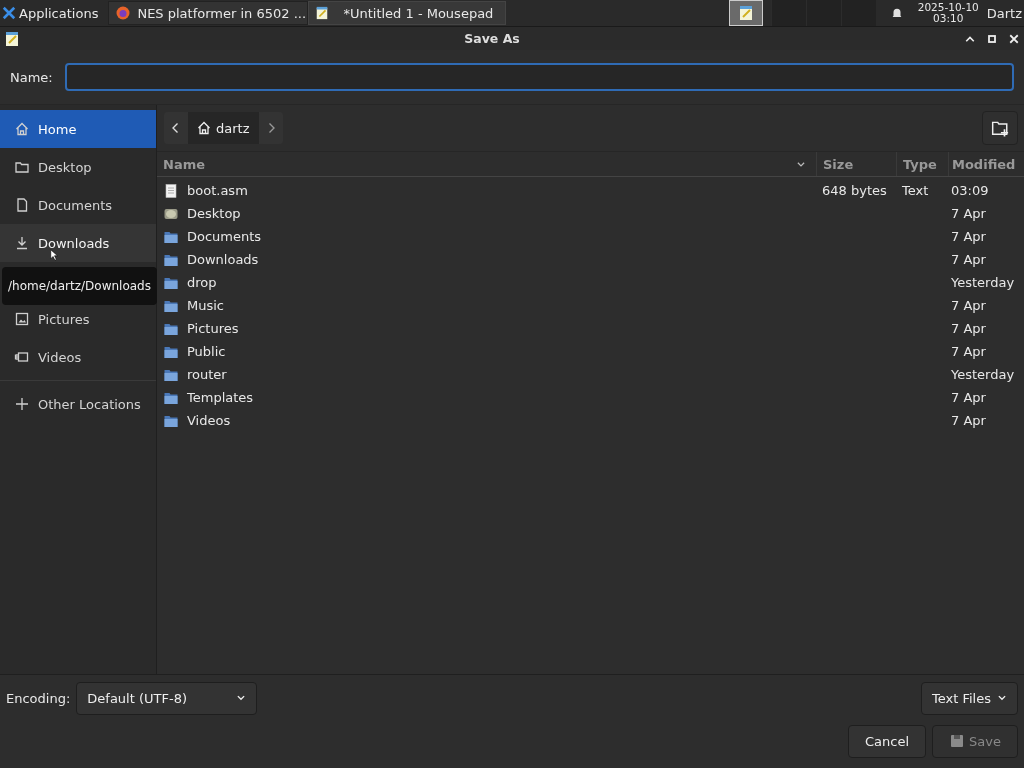 Image resolution: width=1024 pixels, height=768 pixels. I want to click on applications-menu: Applications, so click(50, 13).